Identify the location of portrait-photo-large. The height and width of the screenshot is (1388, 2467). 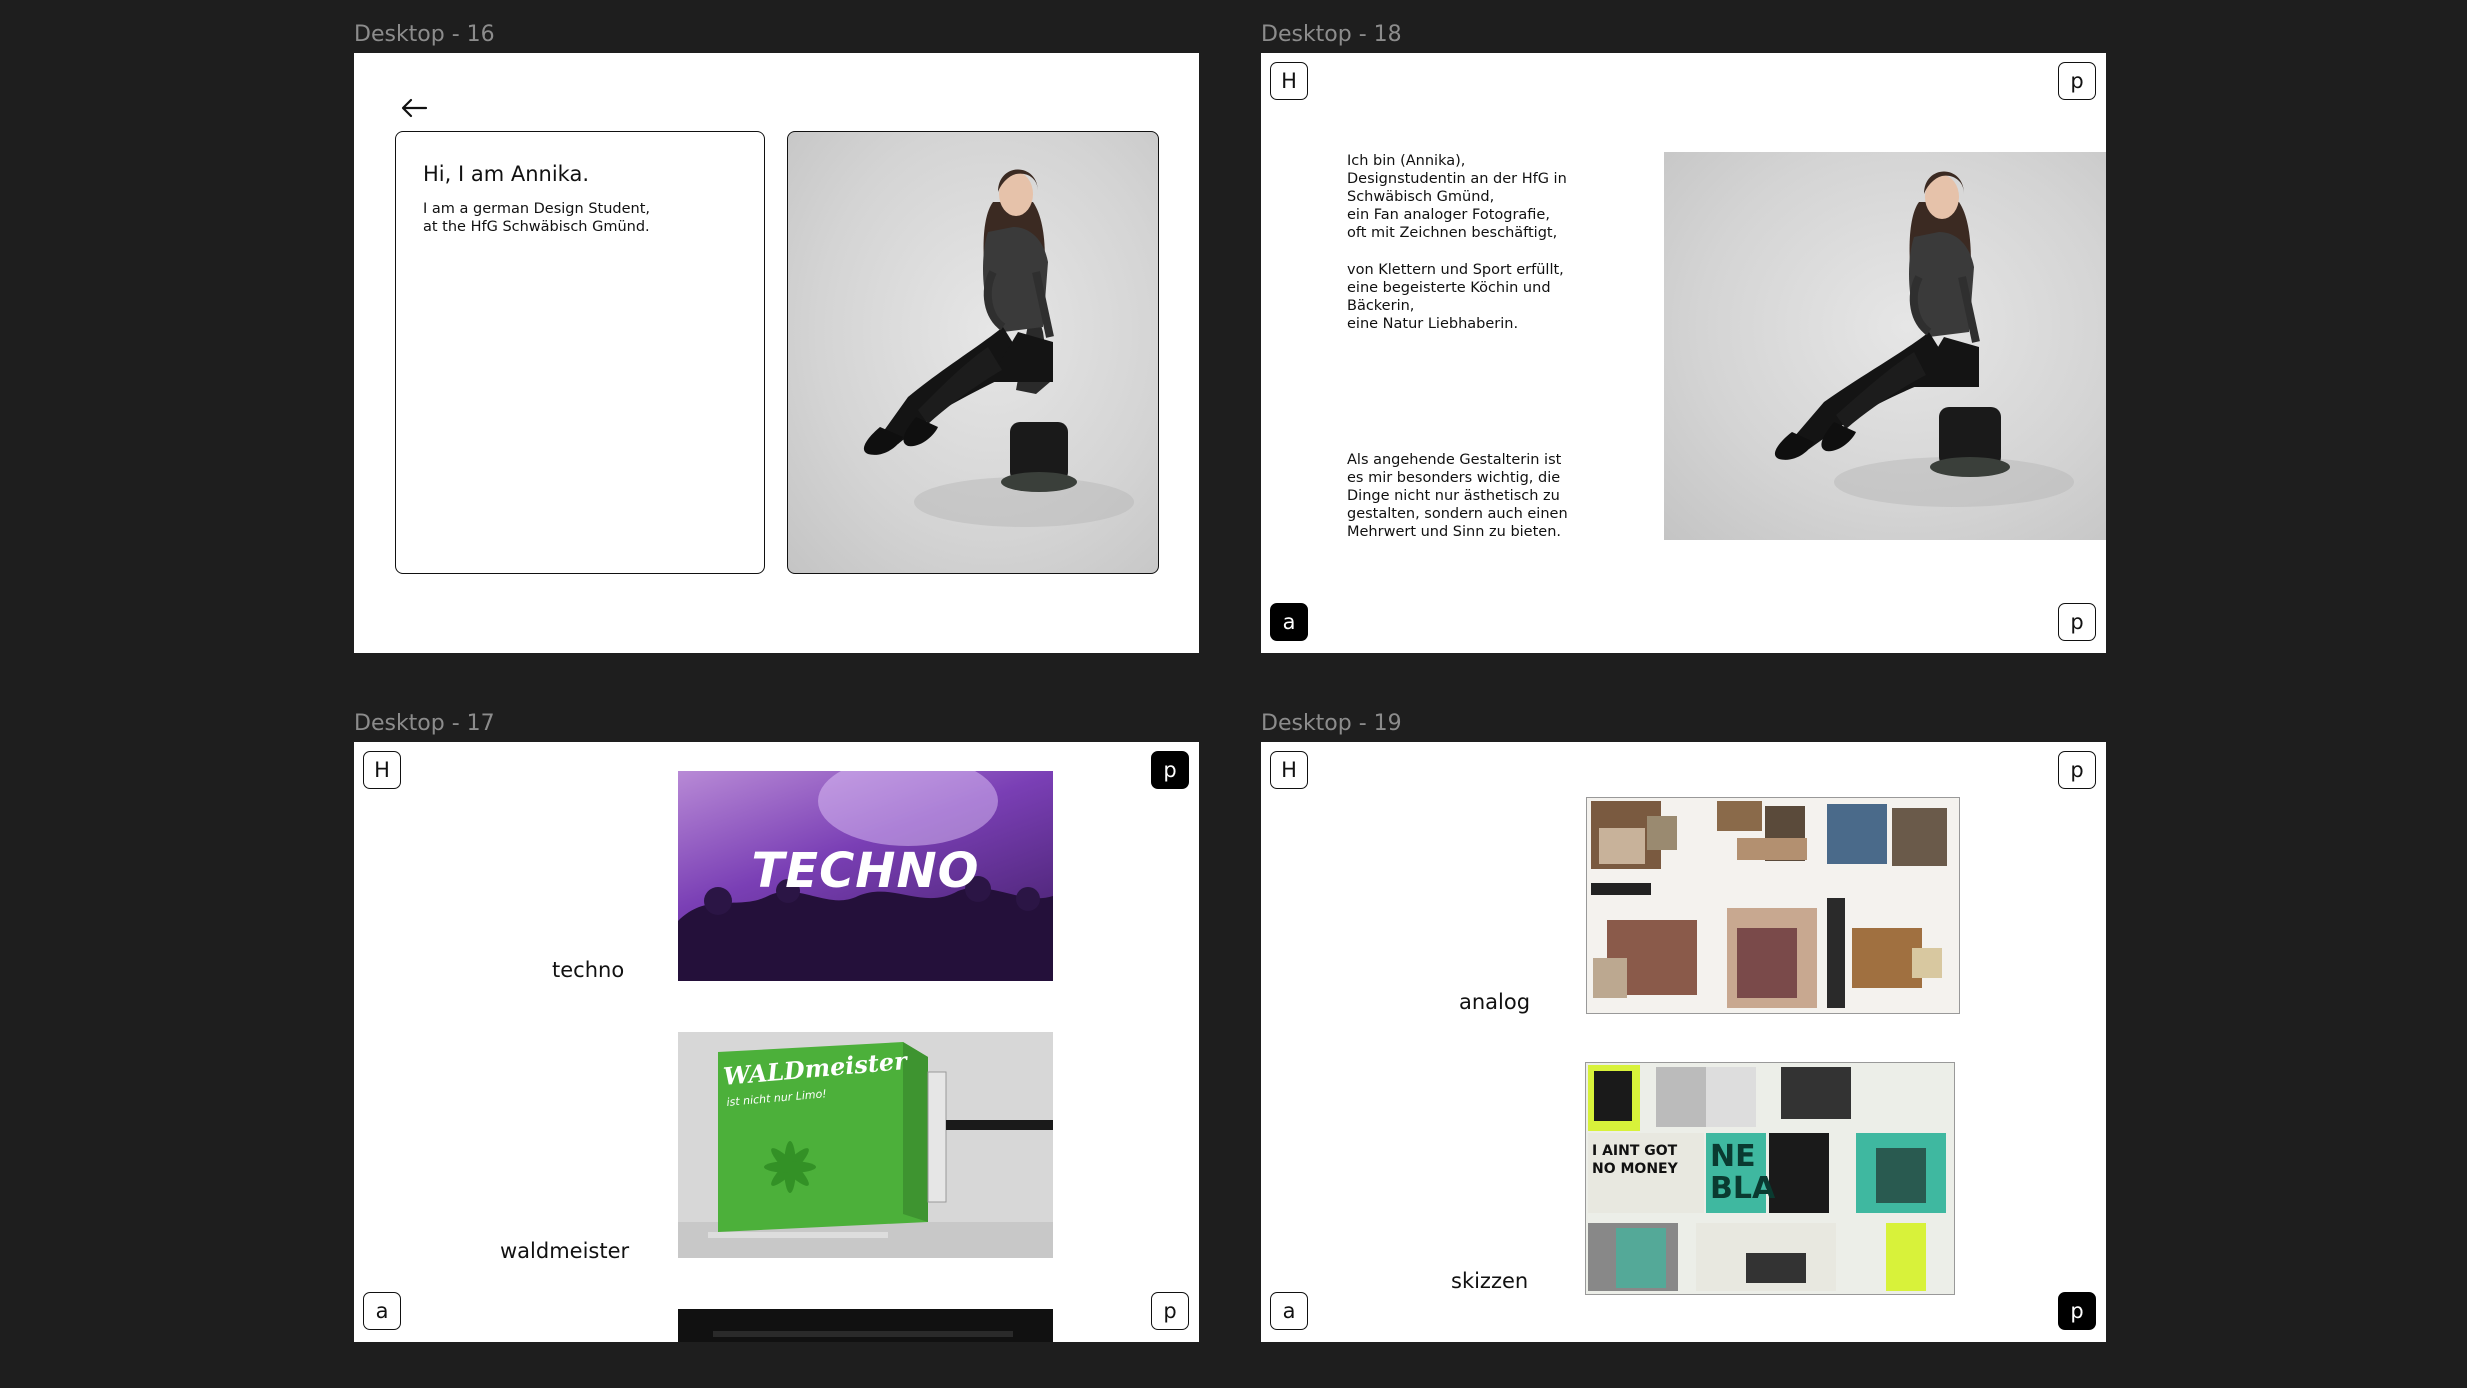
(1885, 346).